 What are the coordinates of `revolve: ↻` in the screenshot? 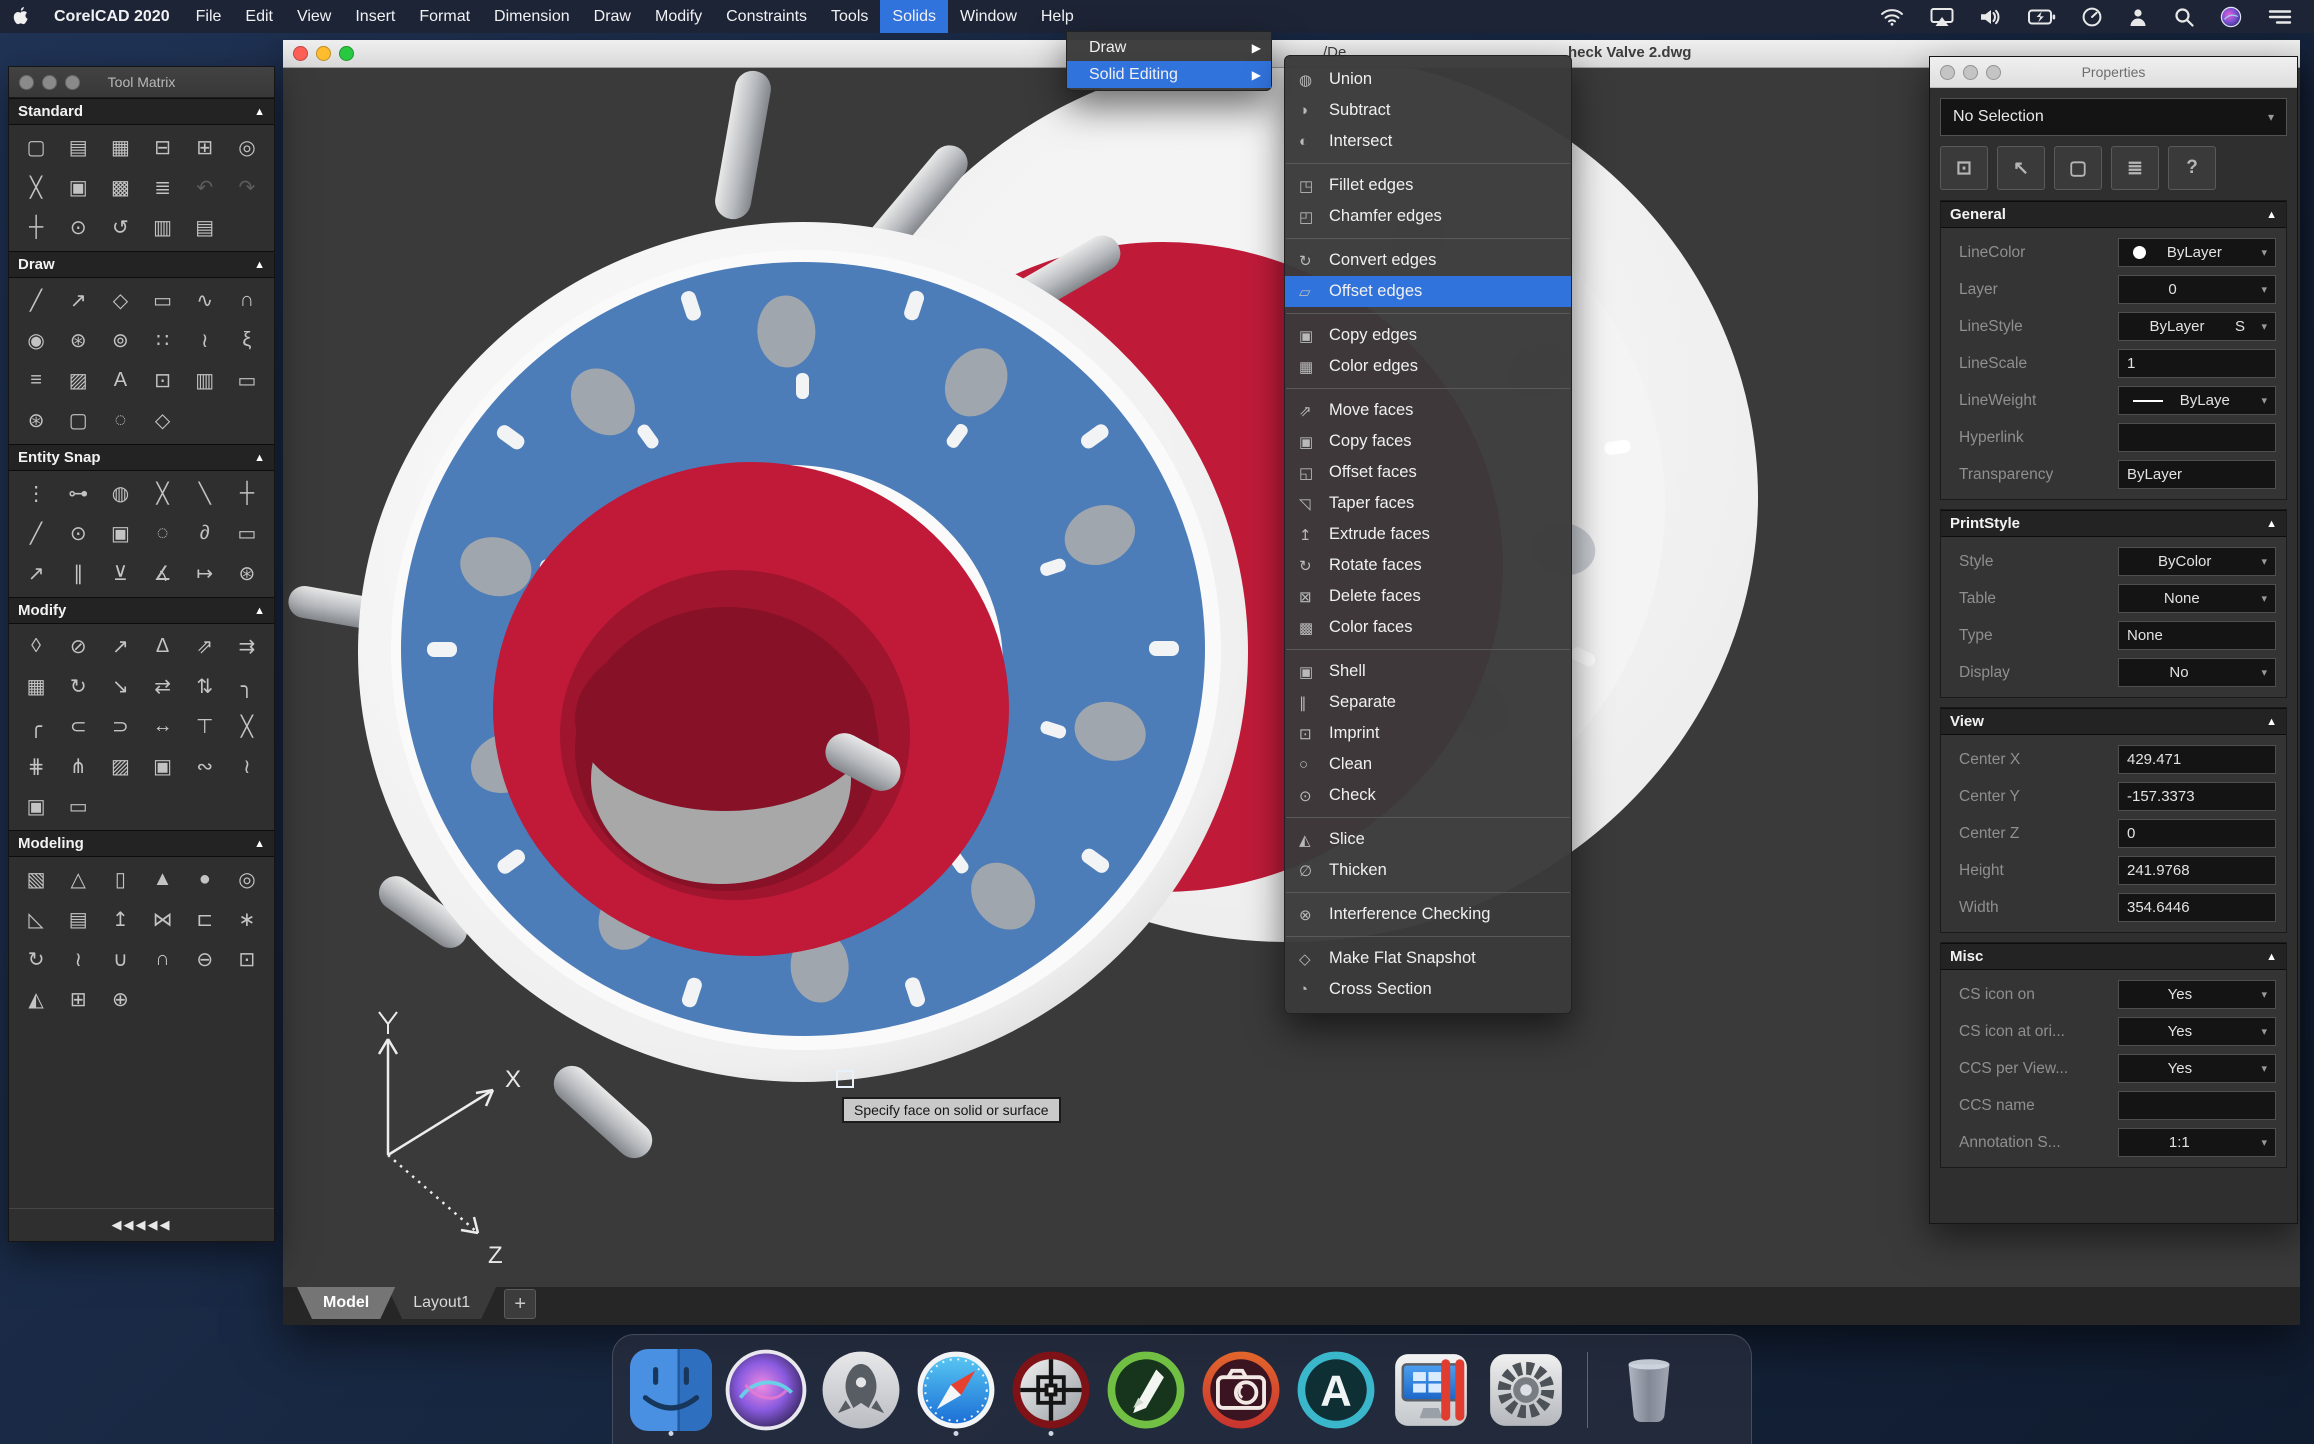 It's located at (36, 959).